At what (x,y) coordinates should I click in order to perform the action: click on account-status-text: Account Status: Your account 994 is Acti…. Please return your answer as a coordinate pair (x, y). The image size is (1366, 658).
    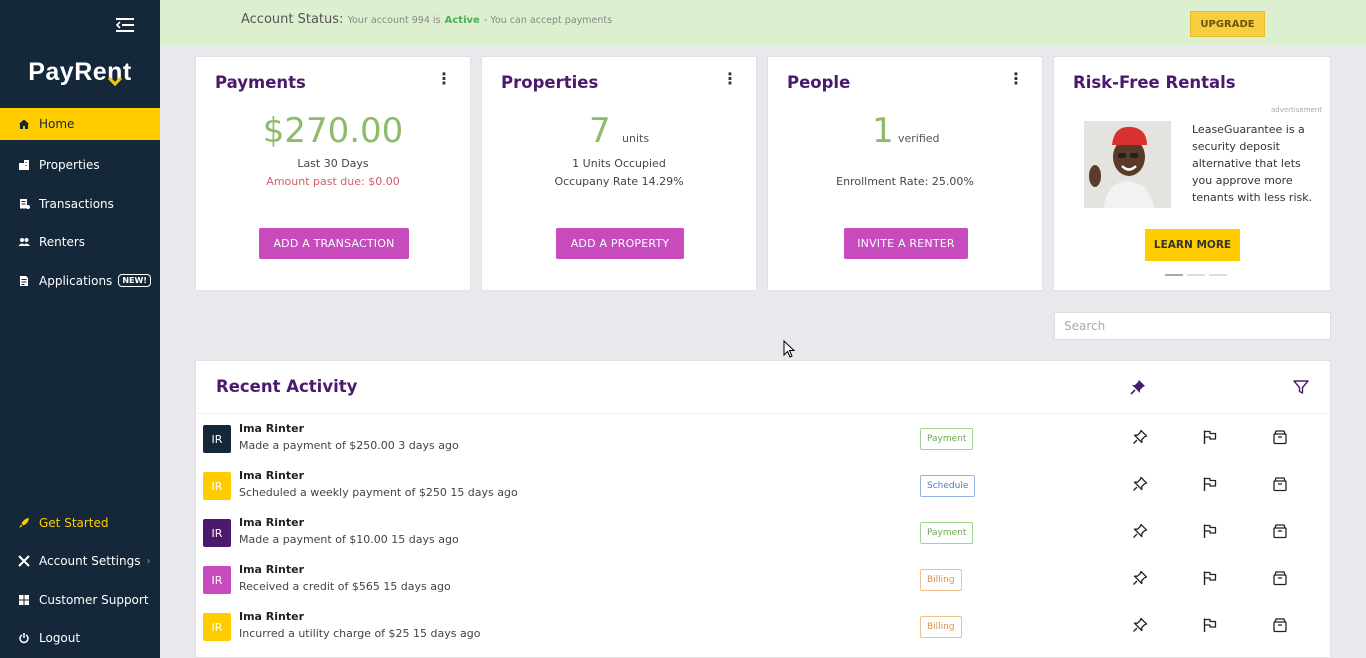
    Looking at the image, I should click on (426, 19).